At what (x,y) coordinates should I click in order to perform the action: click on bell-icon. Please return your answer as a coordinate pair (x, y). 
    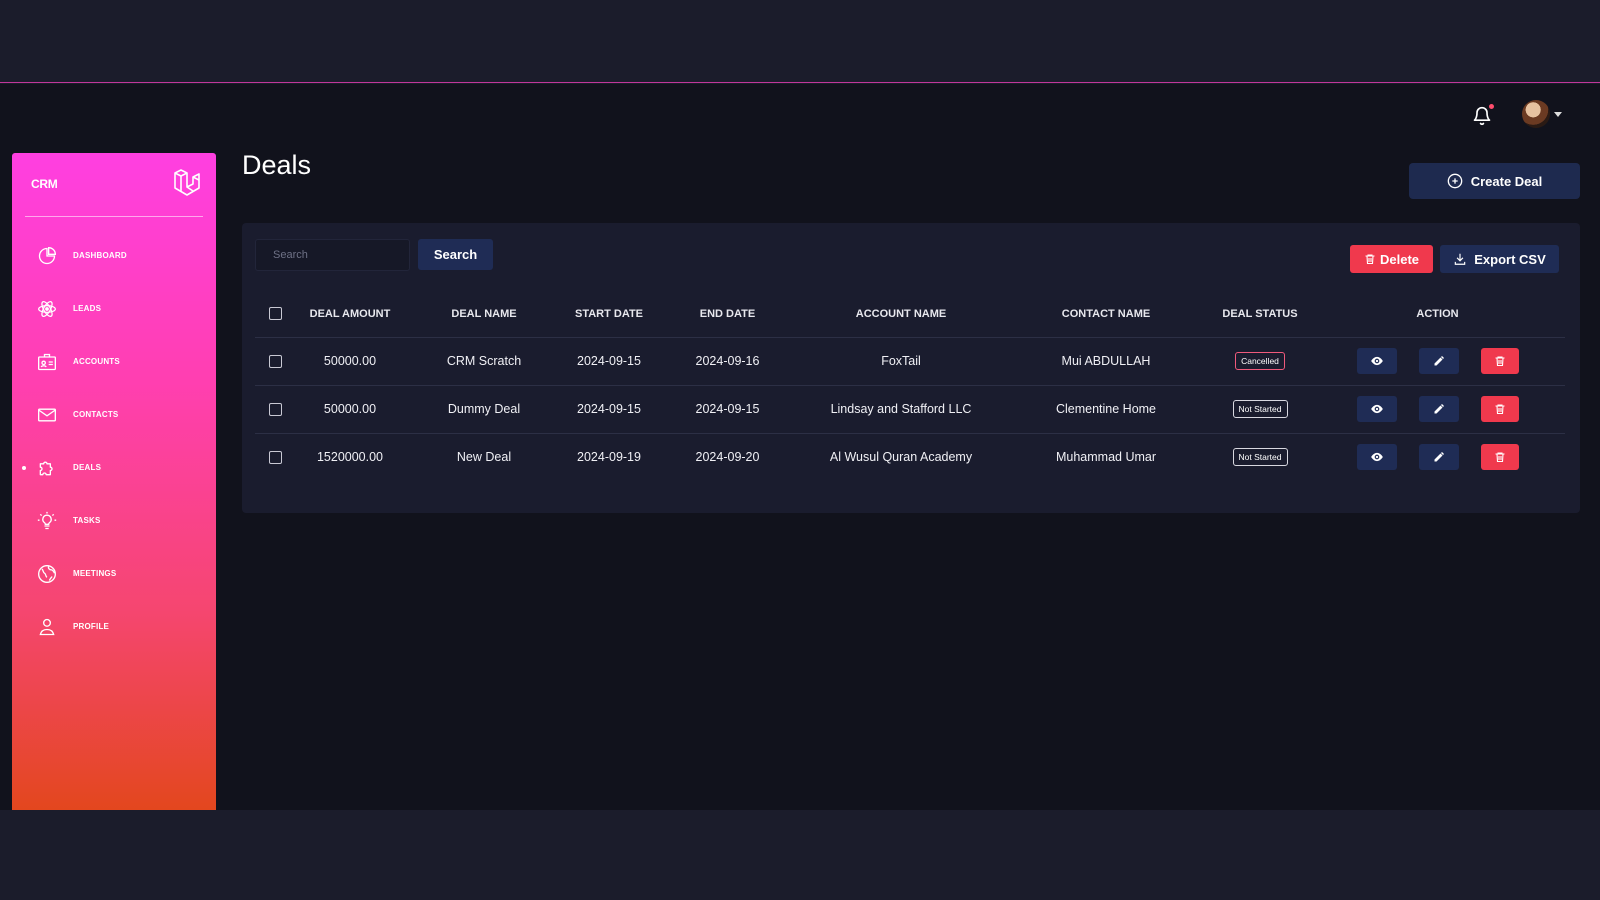
    Looking at the image, I should click on (1482, 116).